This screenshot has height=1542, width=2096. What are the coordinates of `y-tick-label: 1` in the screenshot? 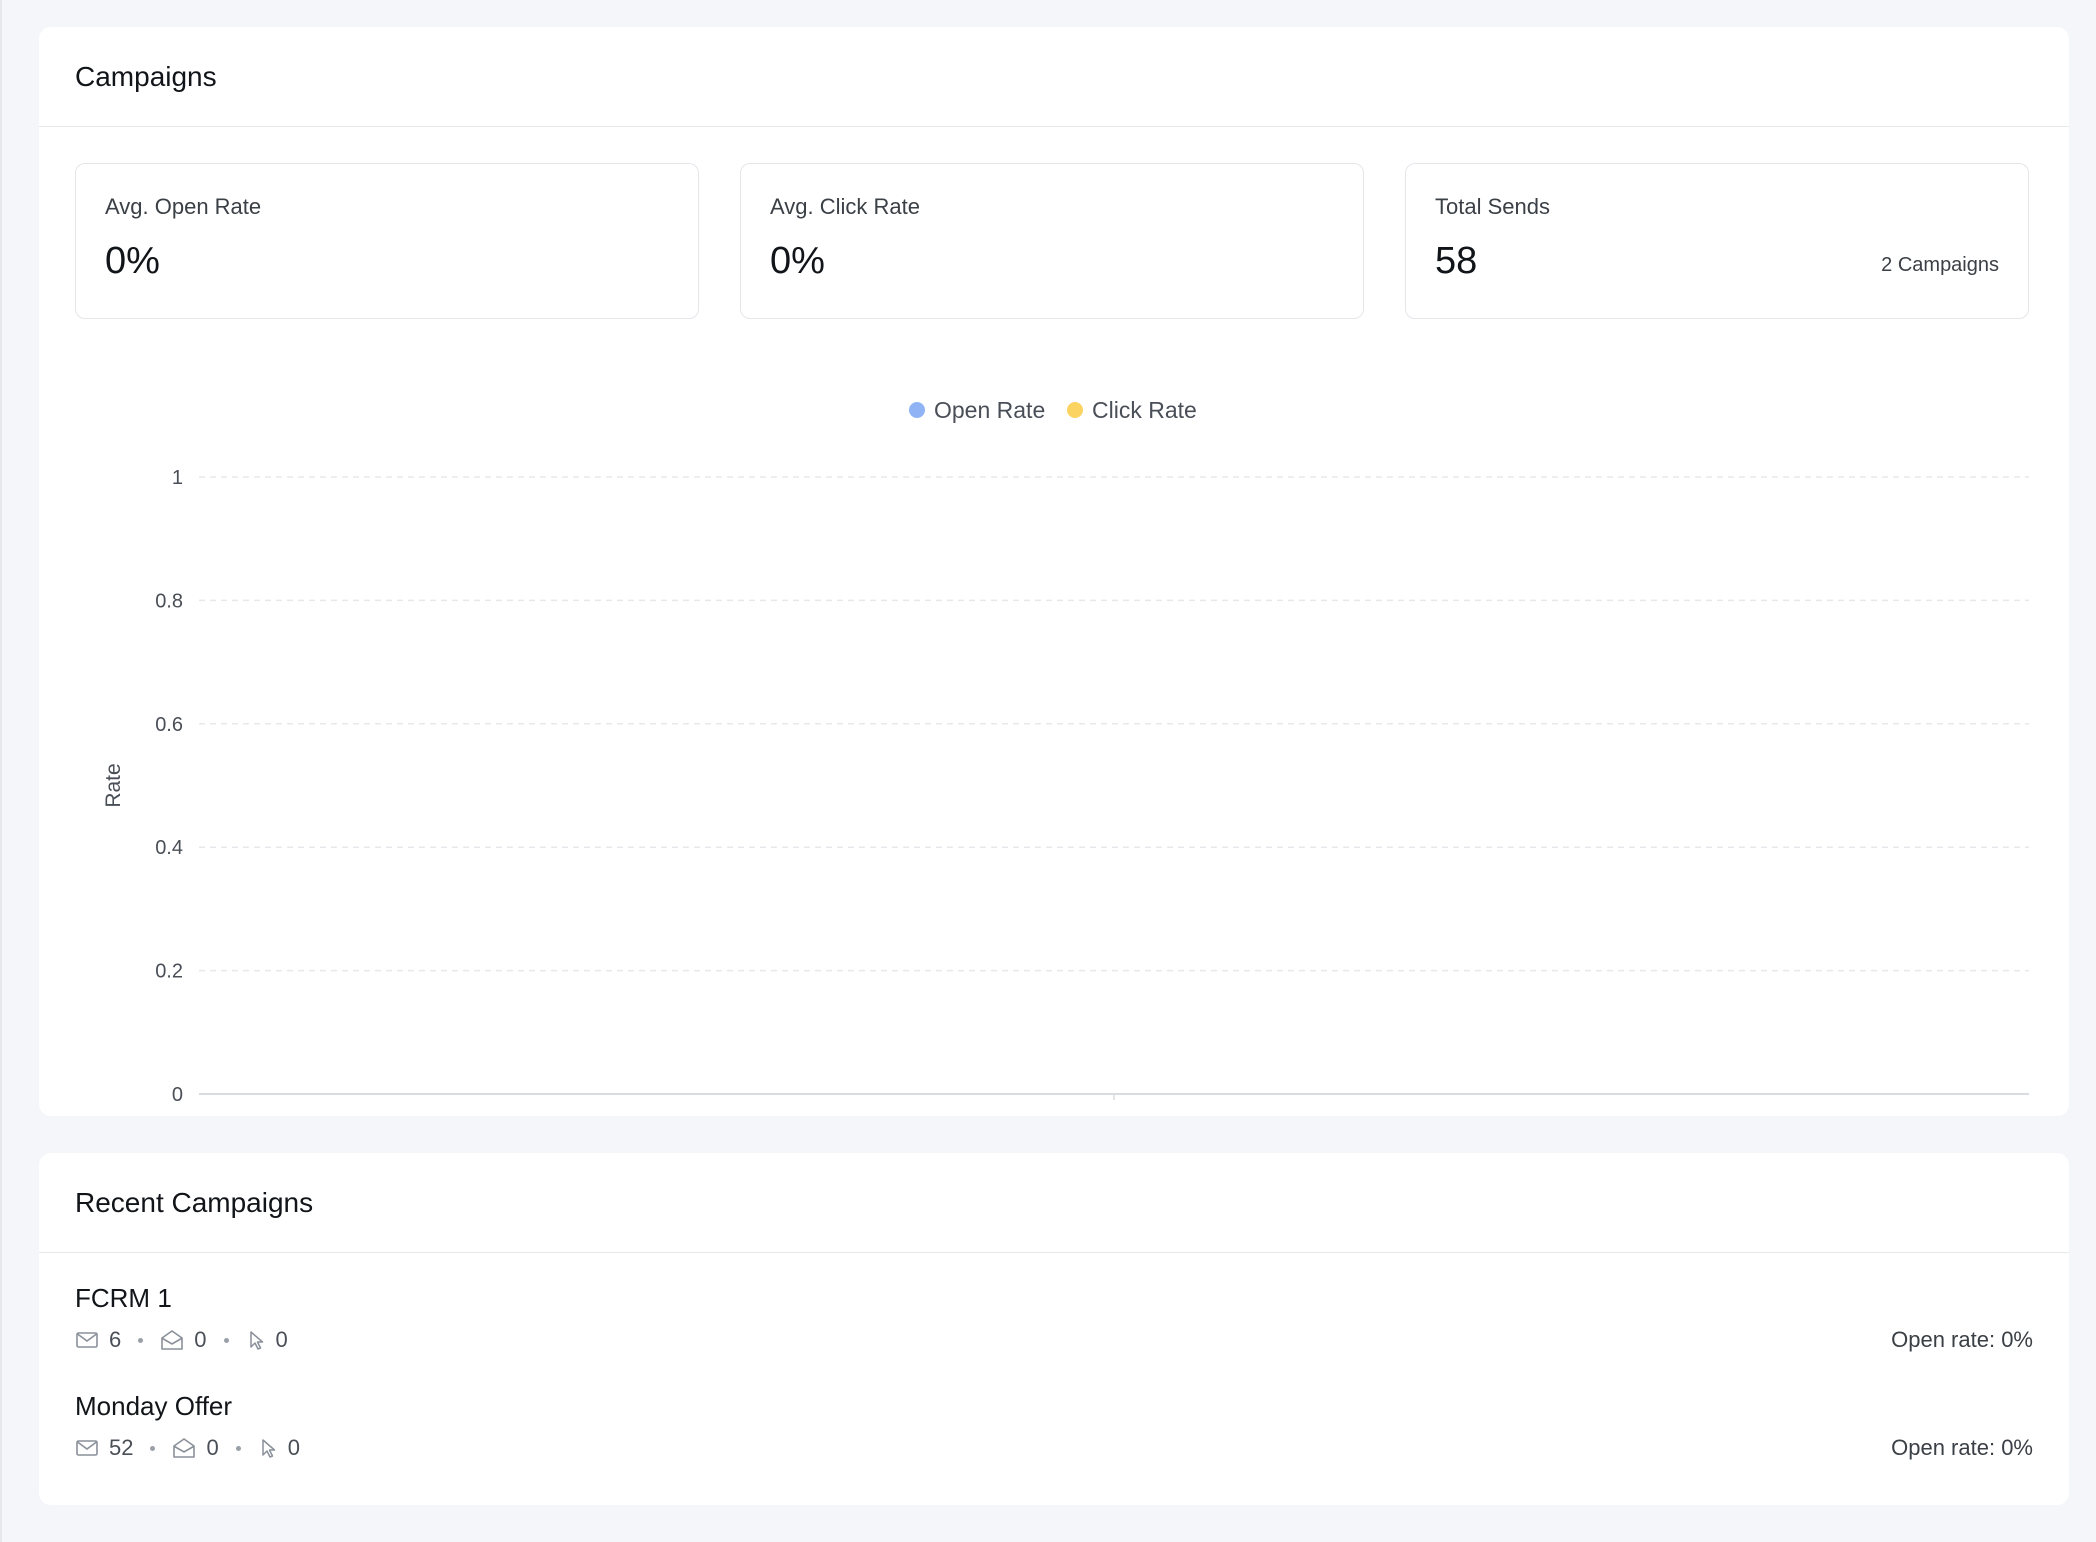 It's located at (177, 478).